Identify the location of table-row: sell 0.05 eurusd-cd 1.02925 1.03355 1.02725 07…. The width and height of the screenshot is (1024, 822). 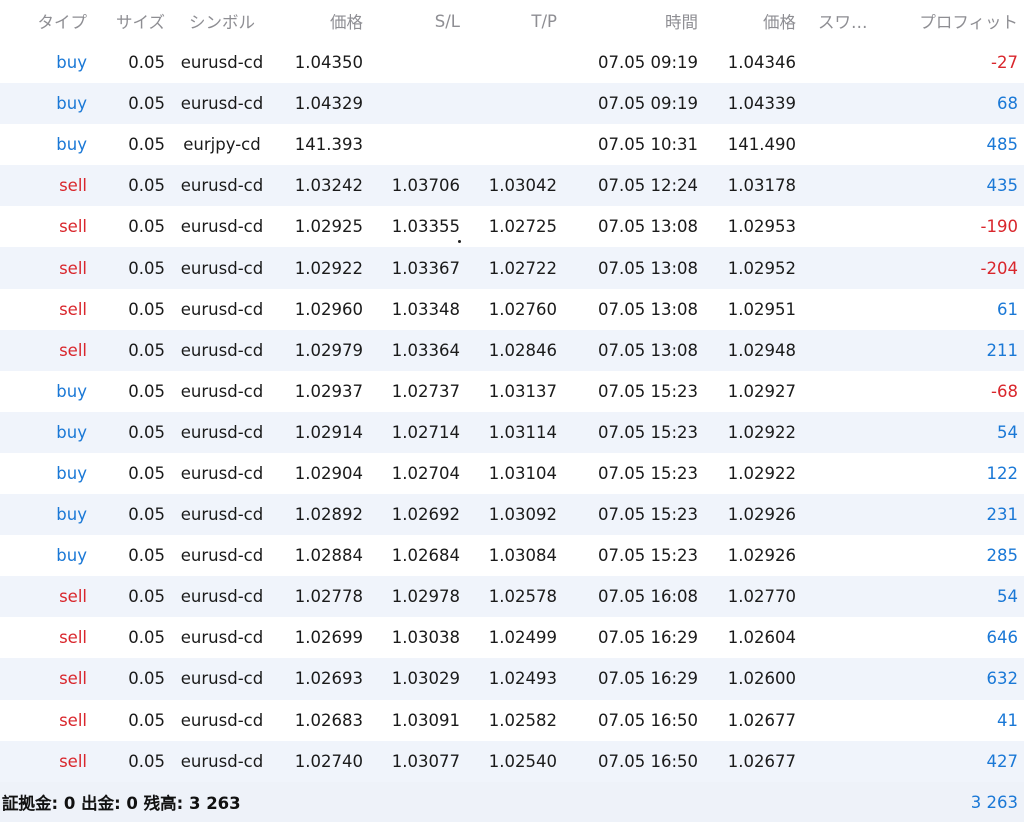
(512, 226).